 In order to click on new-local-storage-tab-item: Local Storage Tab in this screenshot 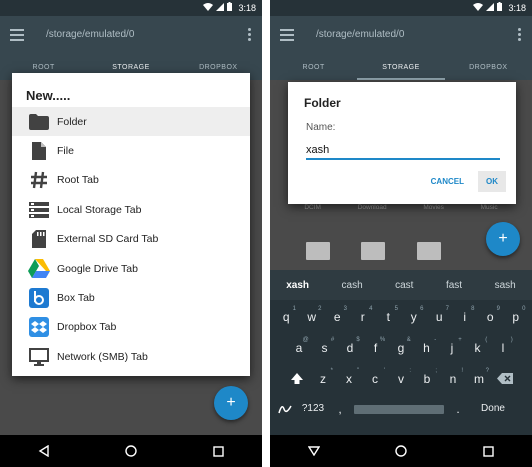, I will do `click(131, 209)`.